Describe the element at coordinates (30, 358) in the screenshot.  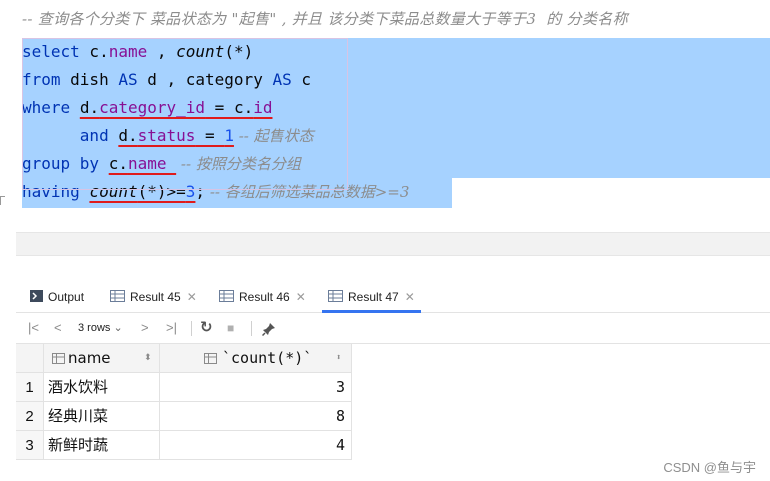
I see `row-number-header` at that location.